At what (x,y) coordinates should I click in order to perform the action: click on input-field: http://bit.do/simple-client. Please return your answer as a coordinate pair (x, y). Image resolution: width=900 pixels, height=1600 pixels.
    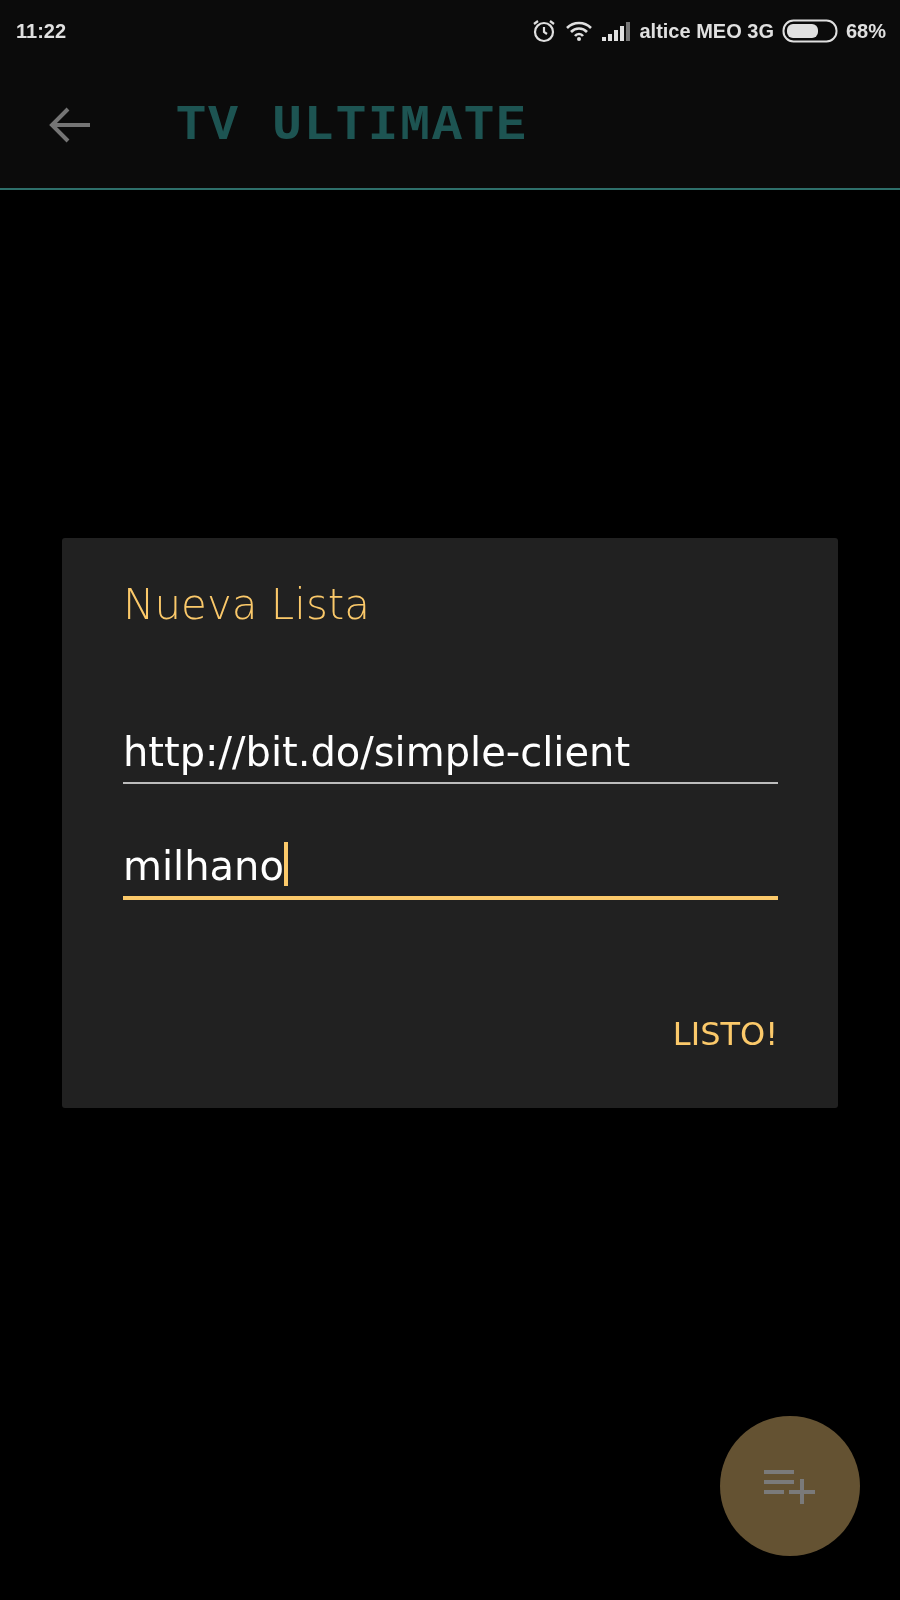
    Looking at the image, I should click on (450, 756).